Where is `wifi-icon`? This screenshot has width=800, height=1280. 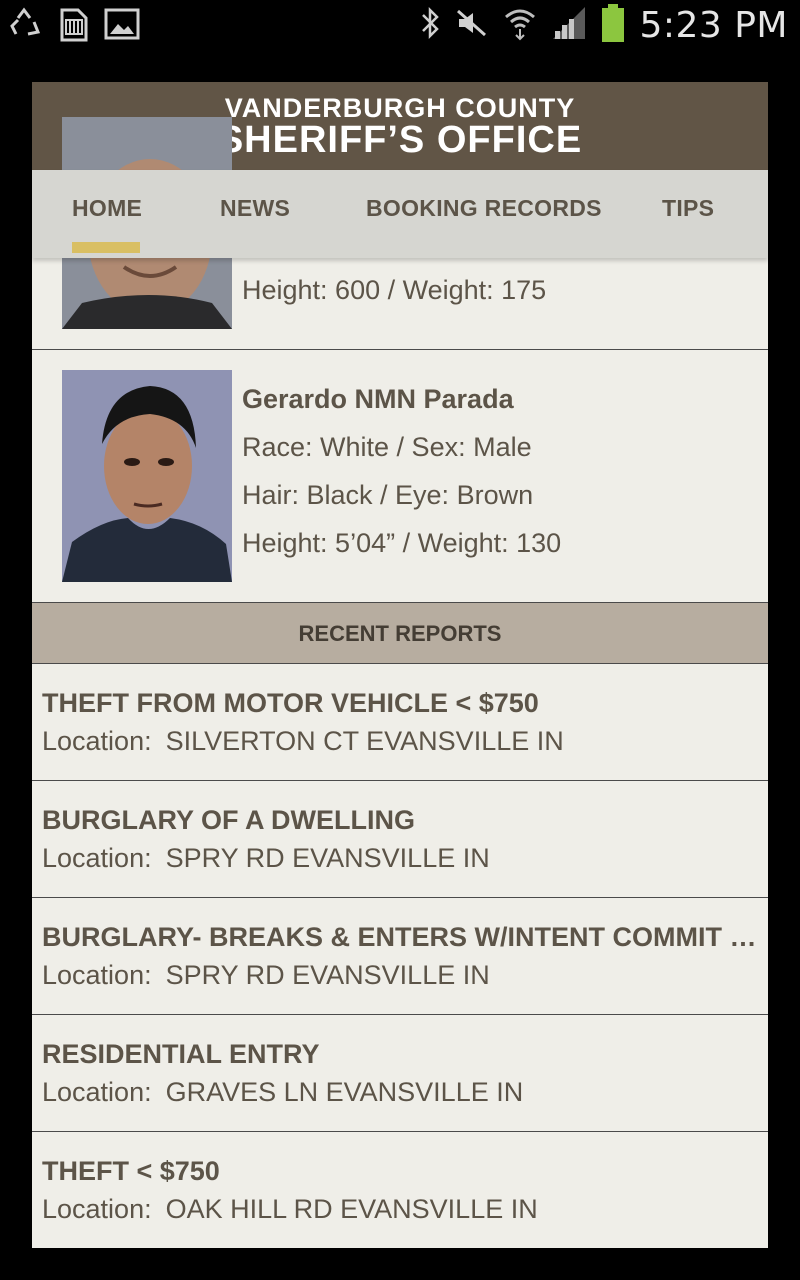 wifi-icon is located at coordinates (520, 25).